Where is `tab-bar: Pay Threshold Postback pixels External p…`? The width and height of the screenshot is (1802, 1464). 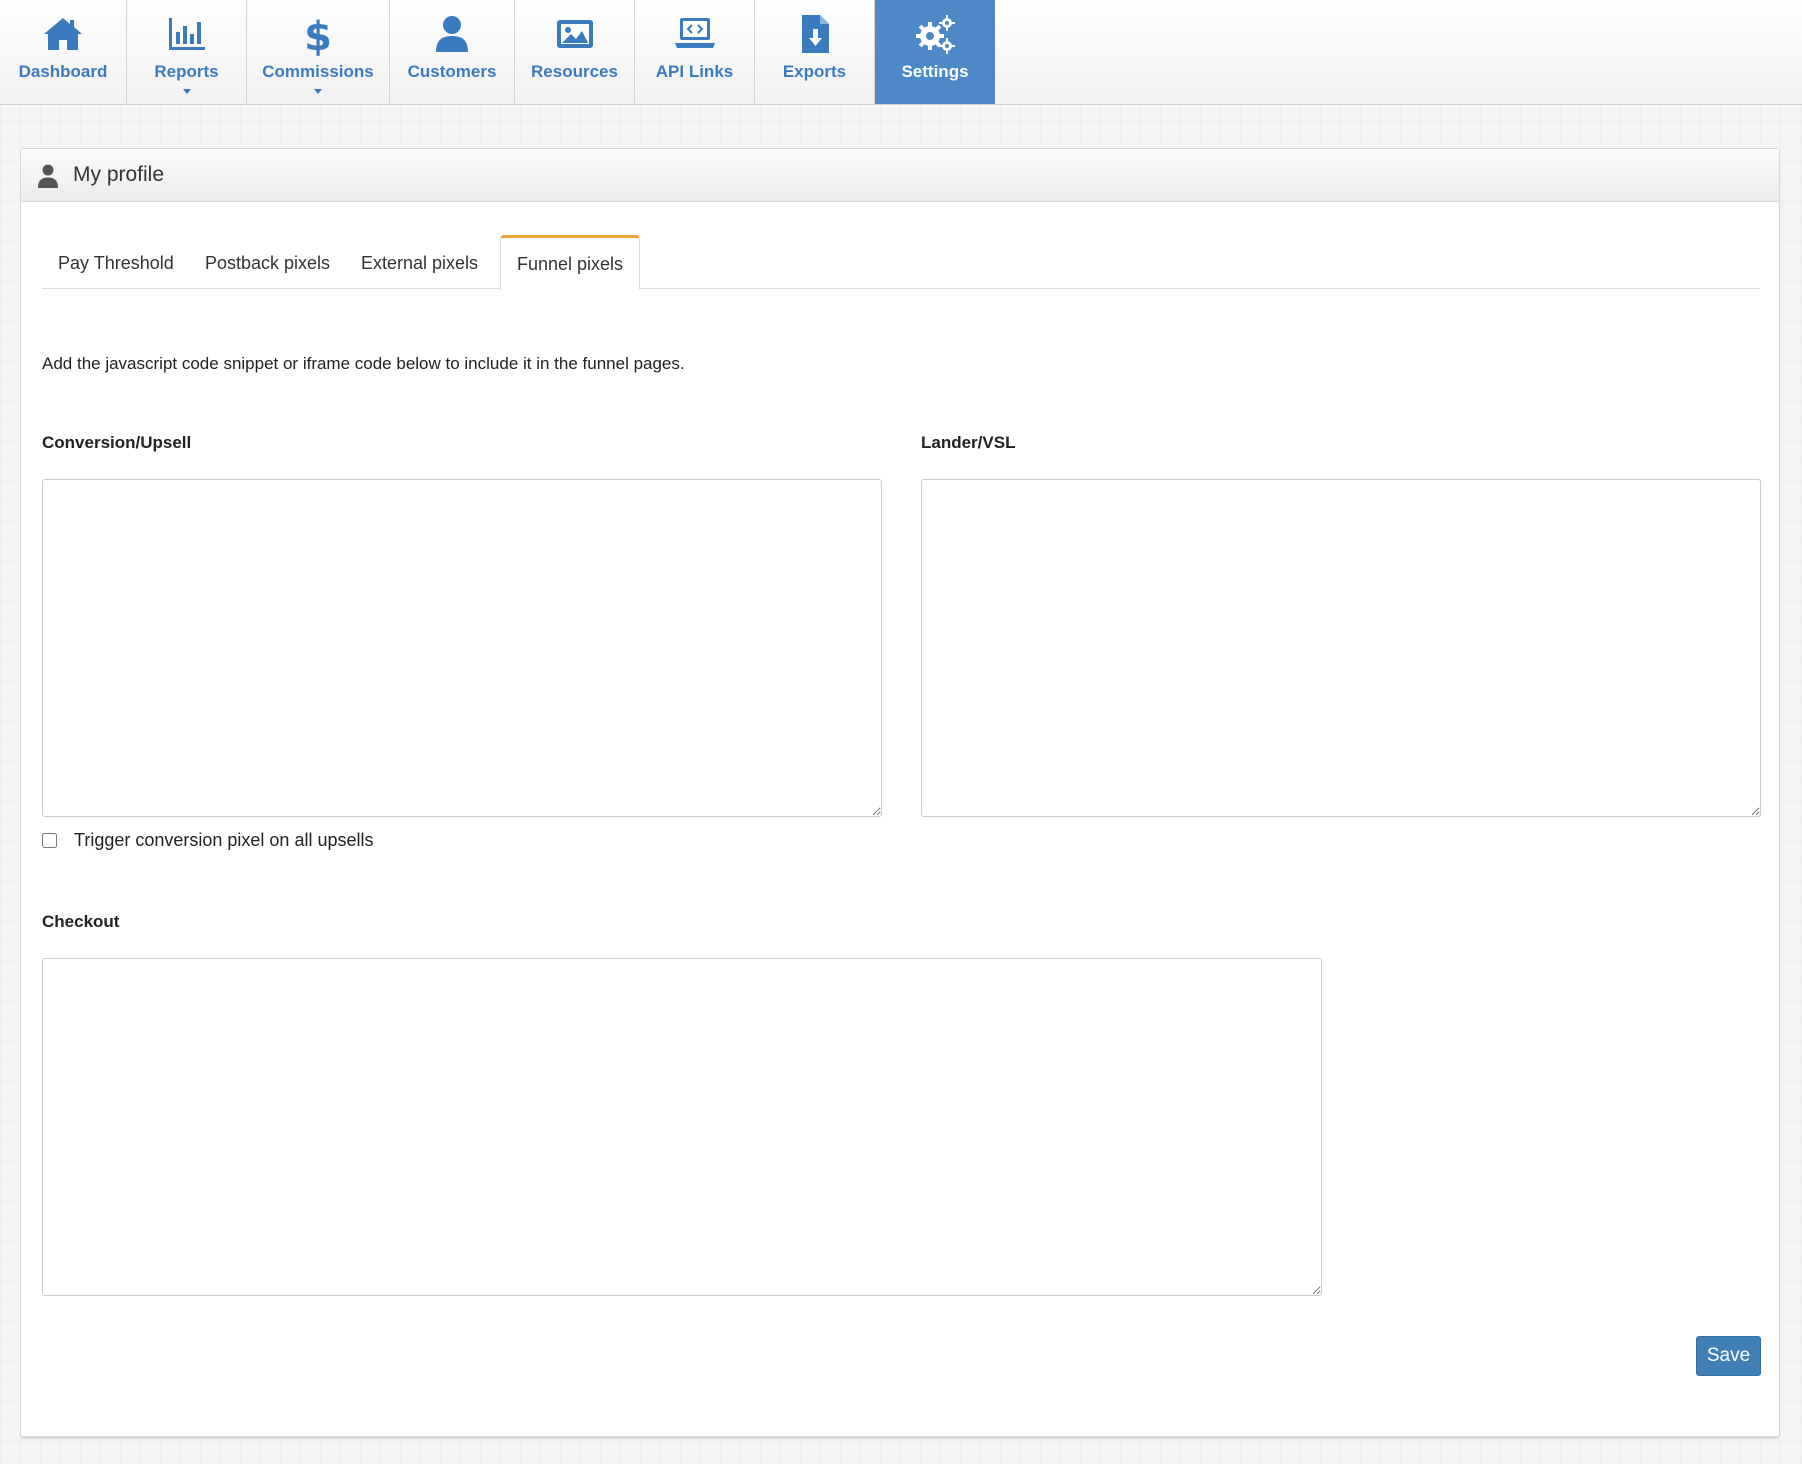
tab-bar: Pay Threshold Postback pixels External p… is located at coordinates (901, 262).